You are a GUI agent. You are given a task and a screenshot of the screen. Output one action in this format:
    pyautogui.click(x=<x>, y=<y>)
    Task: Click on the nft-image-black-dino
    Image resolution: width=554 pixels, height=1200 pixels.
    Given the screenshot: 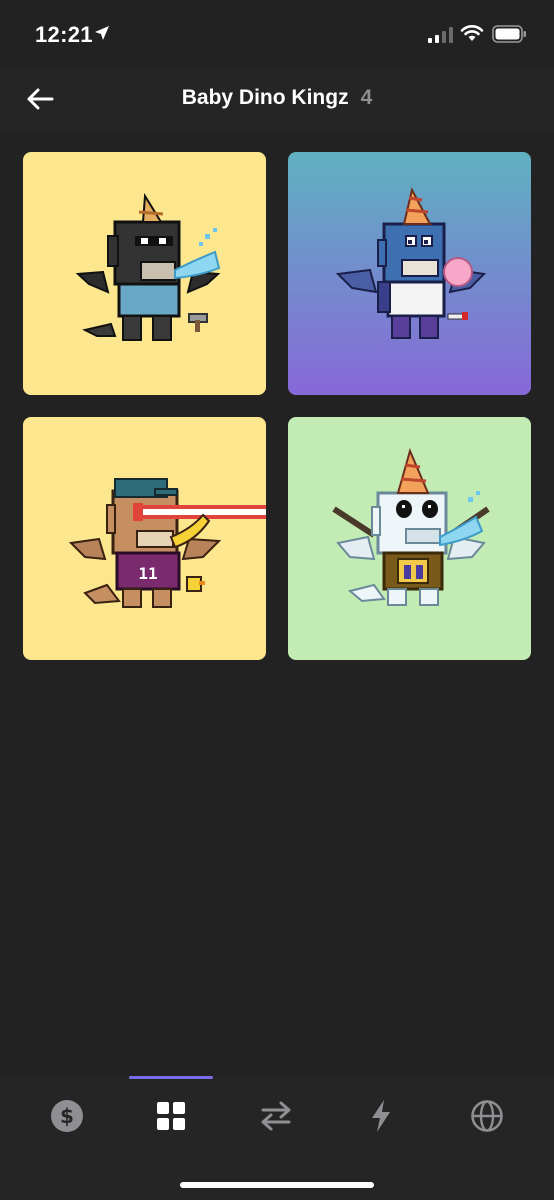 What is the action you would take?
    pyautogui.click(x=144, y=273)
    